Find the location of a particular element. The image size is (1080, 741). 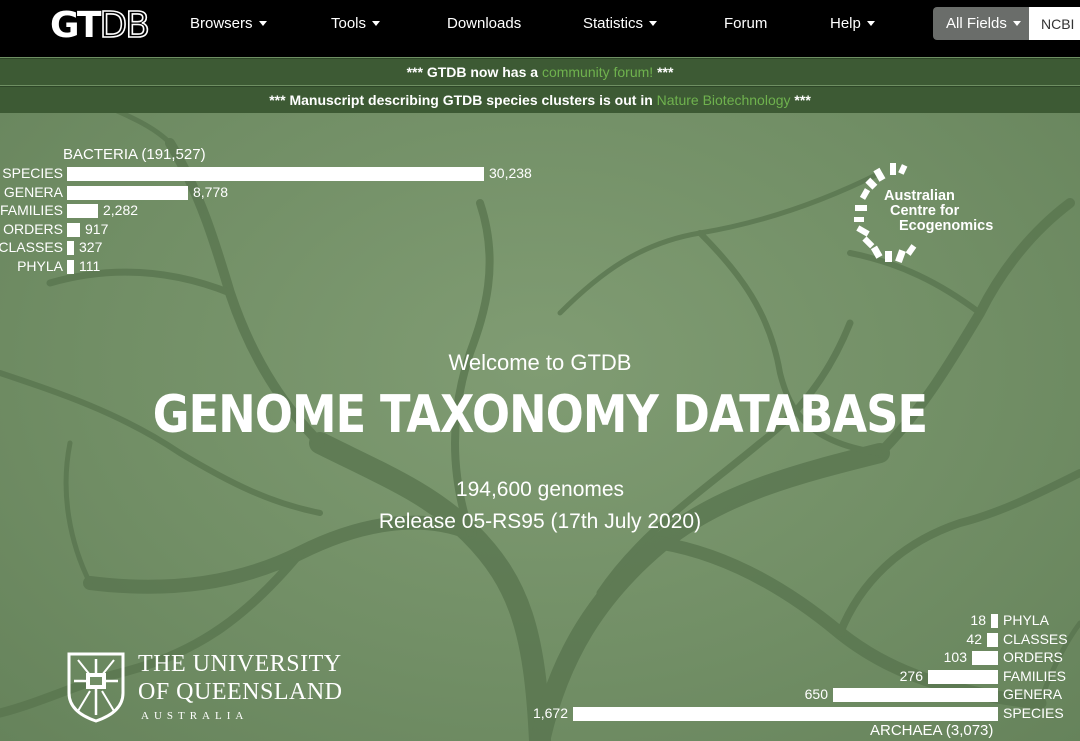

search-field-select: All Fields is located at coordinates (981, 23).